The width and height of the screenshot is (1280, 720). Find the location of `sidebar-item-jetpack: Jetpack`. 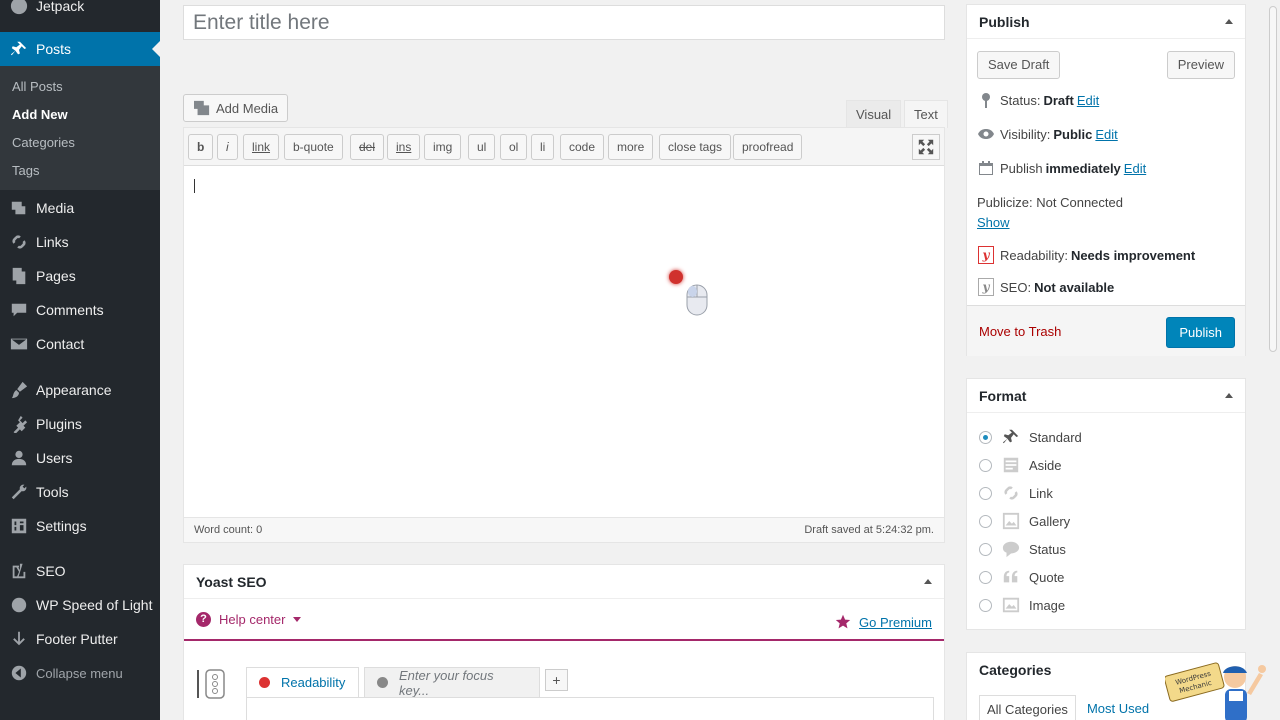

sidebar-item-jetpack: Jetpack is located at coordinates (80, 11).